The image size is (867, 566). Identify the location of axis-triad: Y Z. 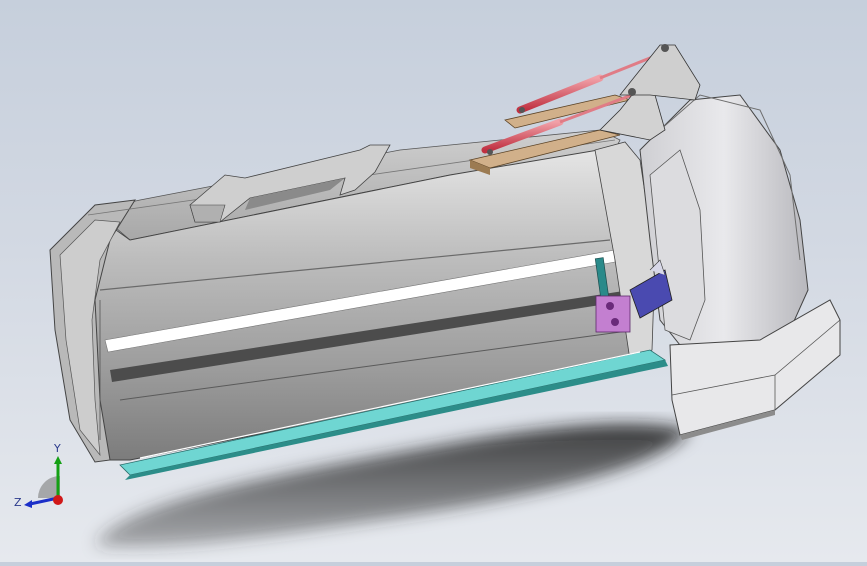
(38, 475).